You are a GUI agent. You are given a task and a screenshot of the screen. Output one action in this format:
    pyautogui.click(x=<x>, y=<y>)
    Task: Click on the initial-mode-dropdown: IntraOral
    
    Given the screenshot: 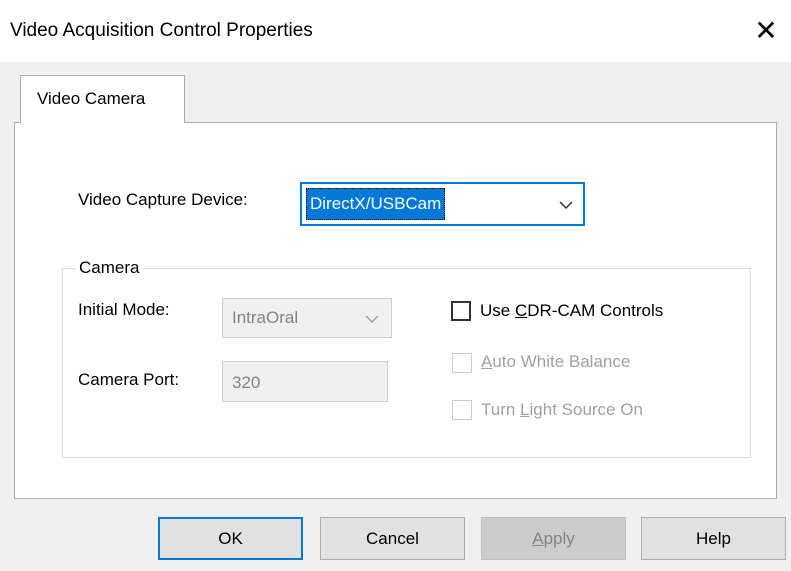 What is the action you would take?
    pyautogui.click(x=307, y=318)
    